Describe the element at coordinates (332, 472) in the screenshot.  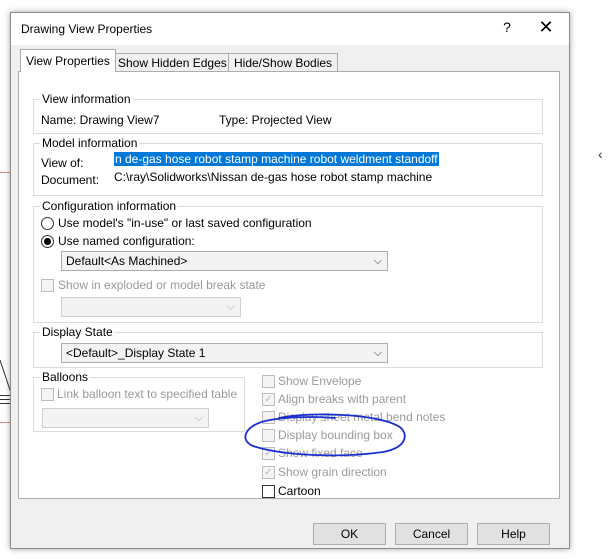
I see `grain-direction-label: Show grain direction` at that location.